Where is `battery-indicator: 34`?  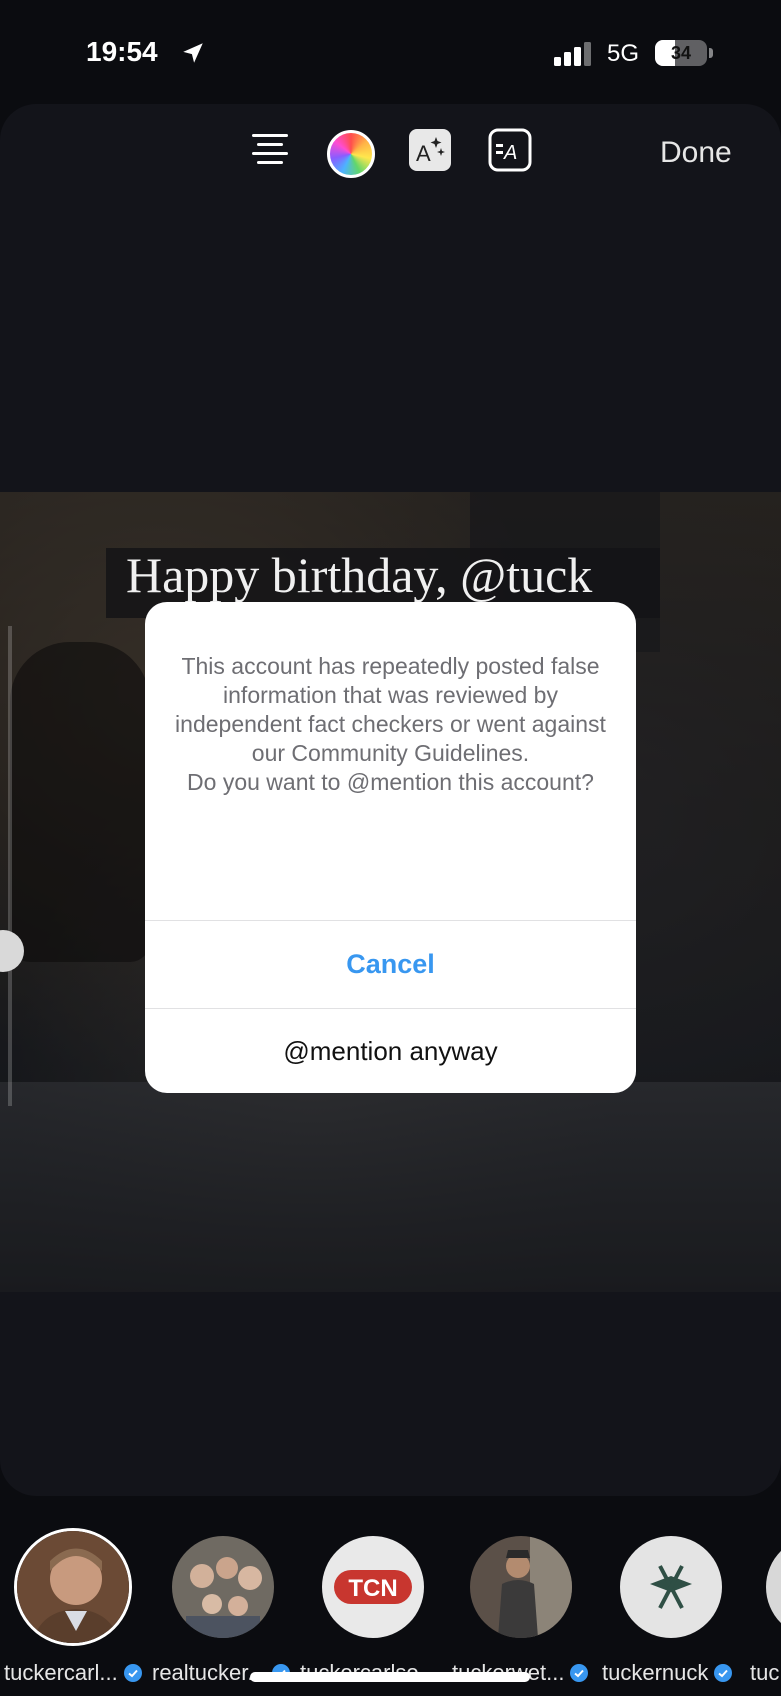
battery-indicator: 34 is located at coordinates (684, 53).